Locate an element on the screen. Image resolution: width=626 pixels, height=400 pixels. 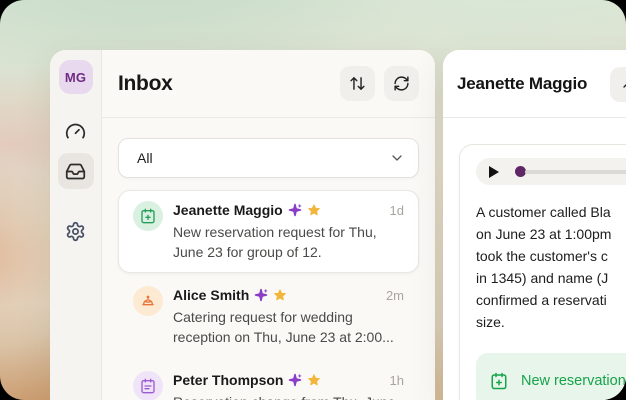
nav-rail: MG is located at coordinates (76, 225).